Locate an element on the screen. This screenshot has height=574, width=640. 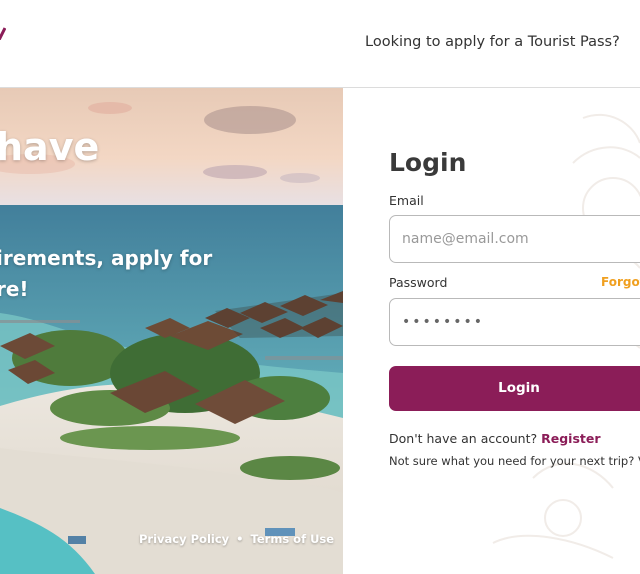
hero-subtitle-line-1: irements, apply for is located at coordinates (106, 258).